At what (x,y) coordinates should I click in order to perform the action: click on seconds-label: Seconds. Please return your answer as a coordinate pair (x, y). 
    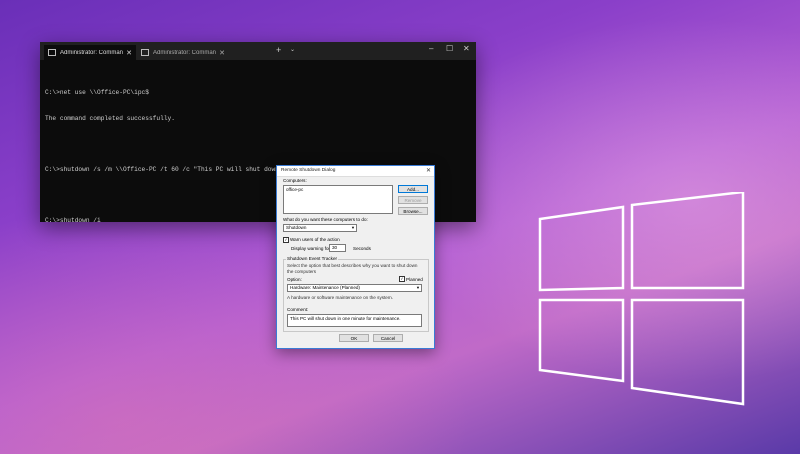
    Looking at the image, I should click on (362, 248).